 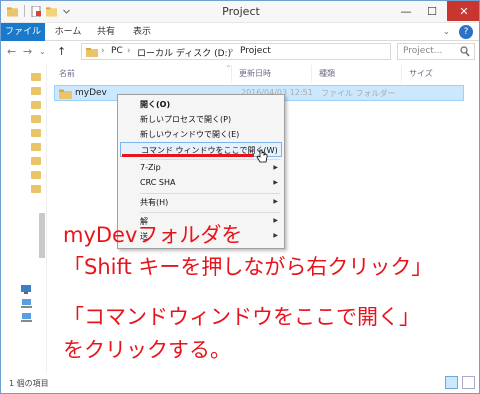 I want to click on column-headers: ^ 名前 更新日時 種類 サイズ, so click(x=261, y=74).